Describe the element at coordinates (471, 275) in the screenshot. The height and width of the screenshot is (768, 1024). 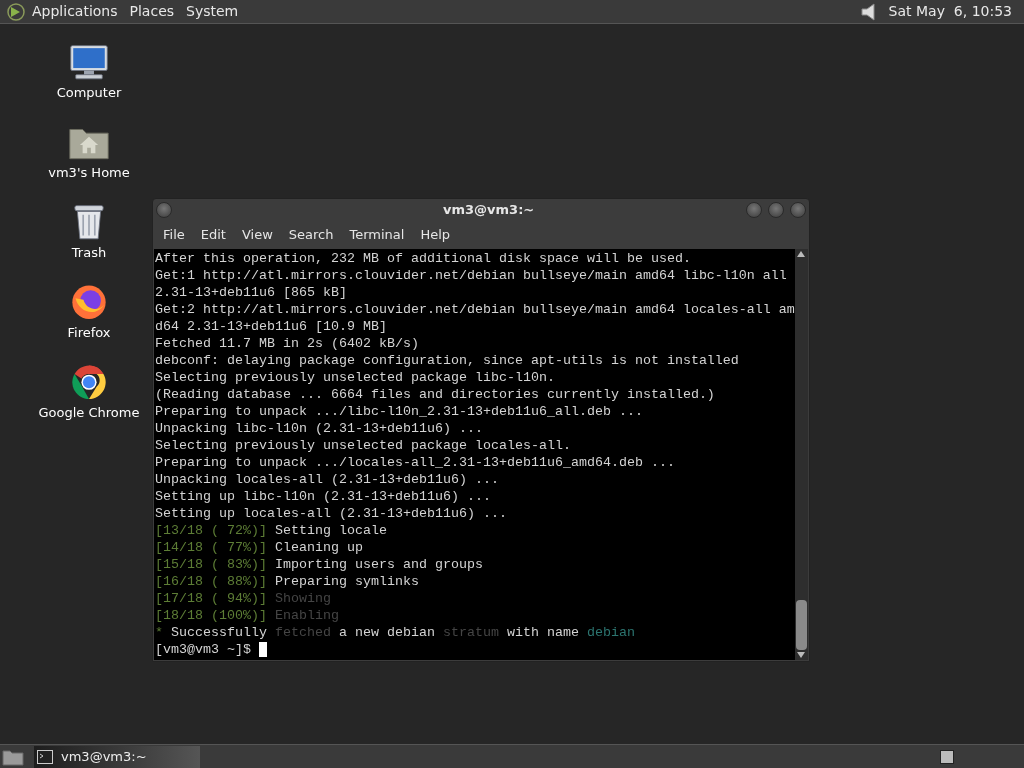
I see `terminal-line: Get:1 http://atl.mirrors.clouvider.net/debian bullseye/main amd64 libc-l10n all` at that location.